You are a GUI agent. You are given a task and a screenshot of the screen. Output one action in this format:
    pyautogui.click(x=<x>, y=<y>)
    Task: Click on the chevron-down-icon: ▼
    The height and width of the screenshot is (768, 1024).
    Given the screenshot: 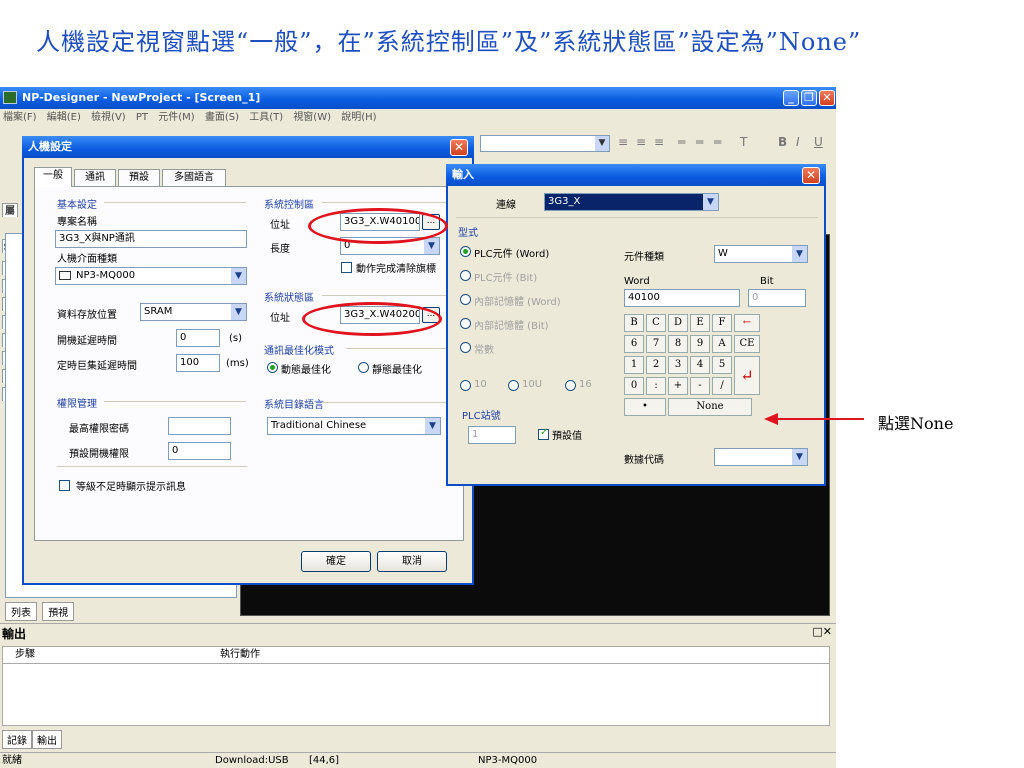 What is the action you would take?
    pyautogui.click(x=710, y=202)
    